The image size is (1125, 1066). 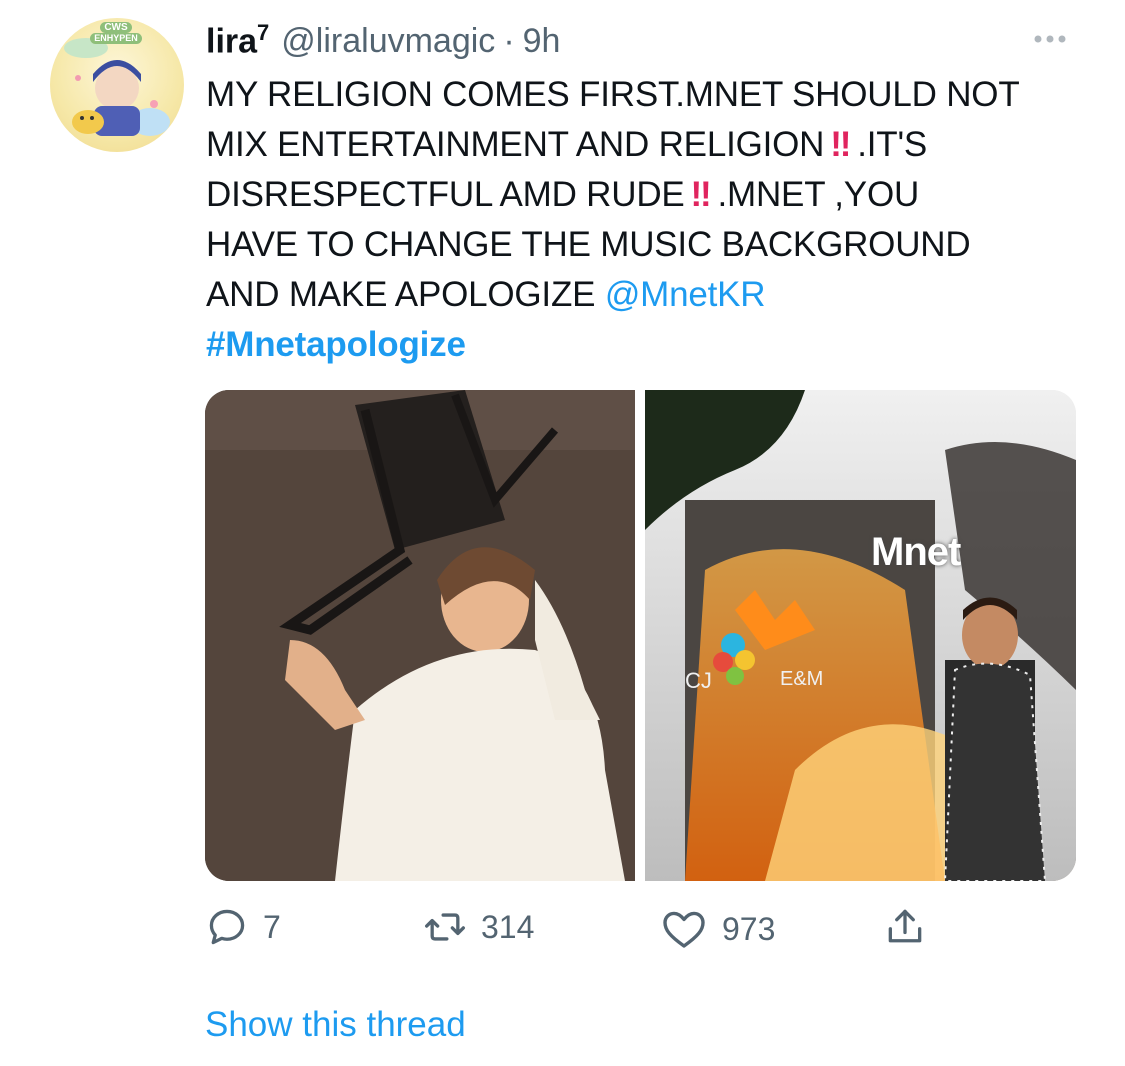 I want to click on like-count: 973, so click(x=749, y=928).